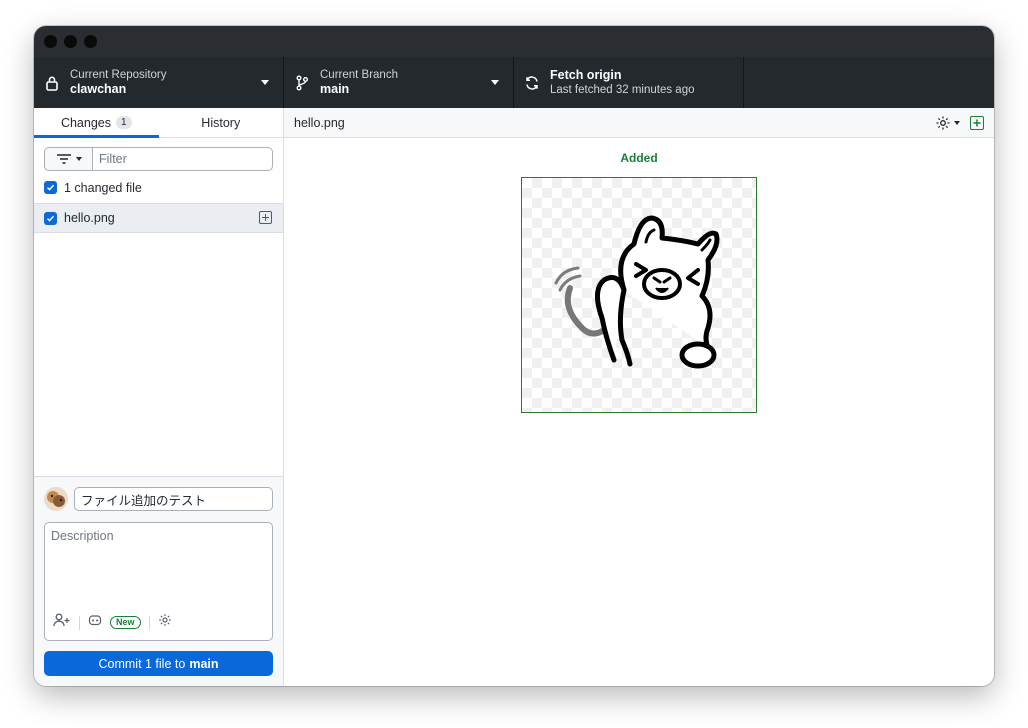  What do you see at coordinates (70, 41) in the screenshot?
I see `minimize-window-button` at bounding box center [70, 41].